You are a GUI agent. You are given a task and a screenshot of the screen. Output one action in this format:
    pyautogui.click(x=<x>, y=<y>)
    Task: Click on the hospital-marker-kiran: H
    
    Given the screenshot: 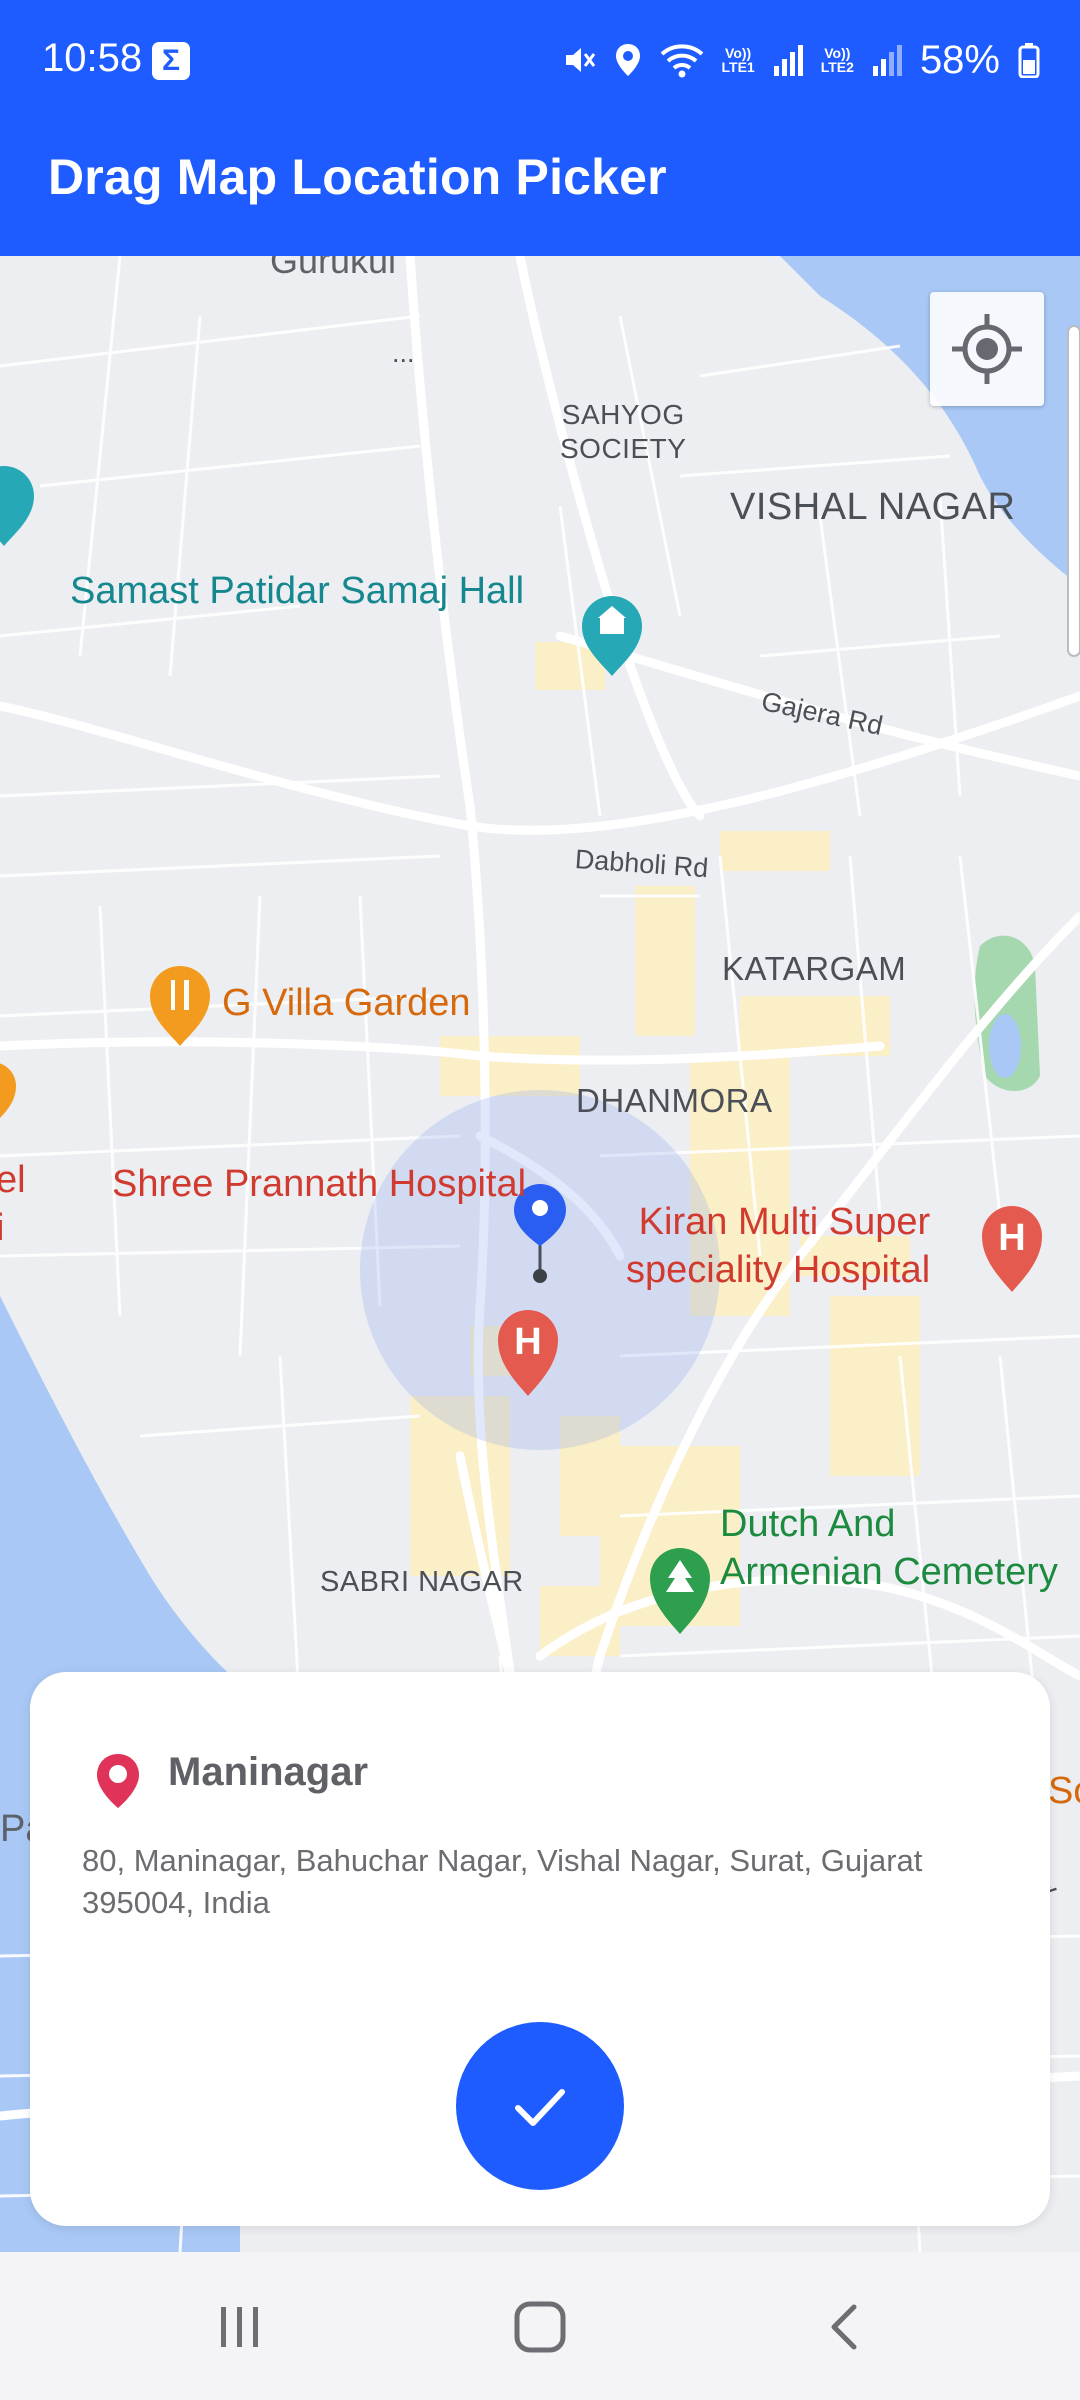 What is the action you would take?
    pyautogui.click(x=1012, y=1249)
    